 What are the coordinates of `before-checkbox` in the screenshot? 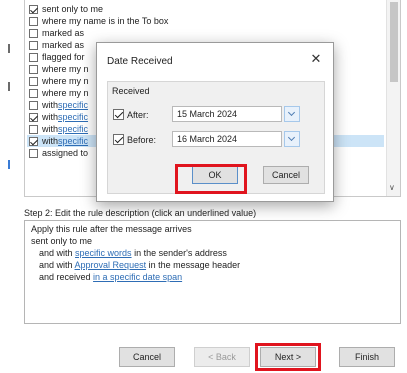 It's located at (118, 139).